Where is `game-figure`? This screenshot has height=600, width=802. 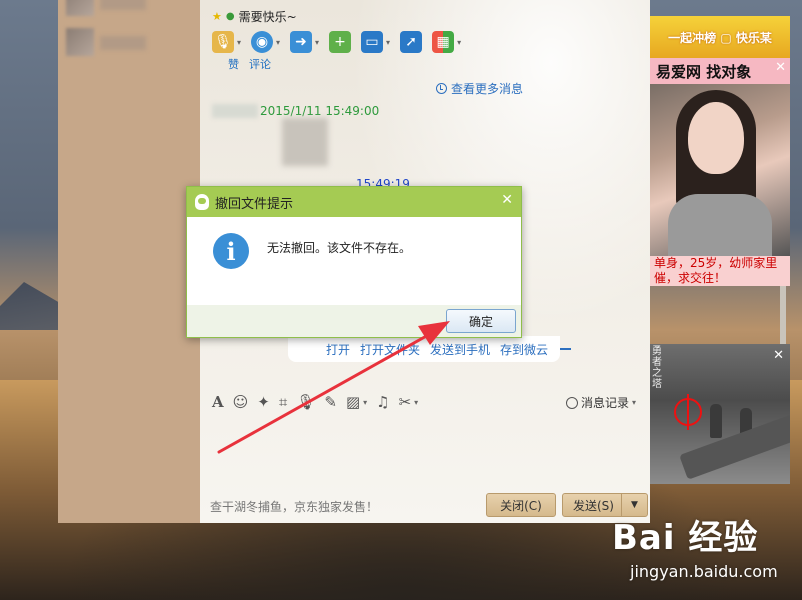
game-figure is located at coordinates (716, 421).